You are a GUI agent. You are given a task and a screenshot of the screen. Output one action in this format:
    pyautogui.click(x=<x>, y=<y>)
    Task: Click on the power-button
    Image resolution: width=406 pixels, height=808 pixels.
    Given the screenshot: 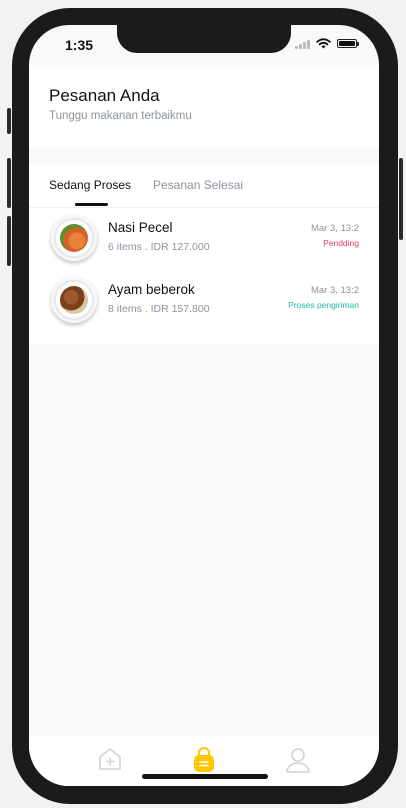 What is the action you would take?
    pyautogui.click(x=401, y=199)
    